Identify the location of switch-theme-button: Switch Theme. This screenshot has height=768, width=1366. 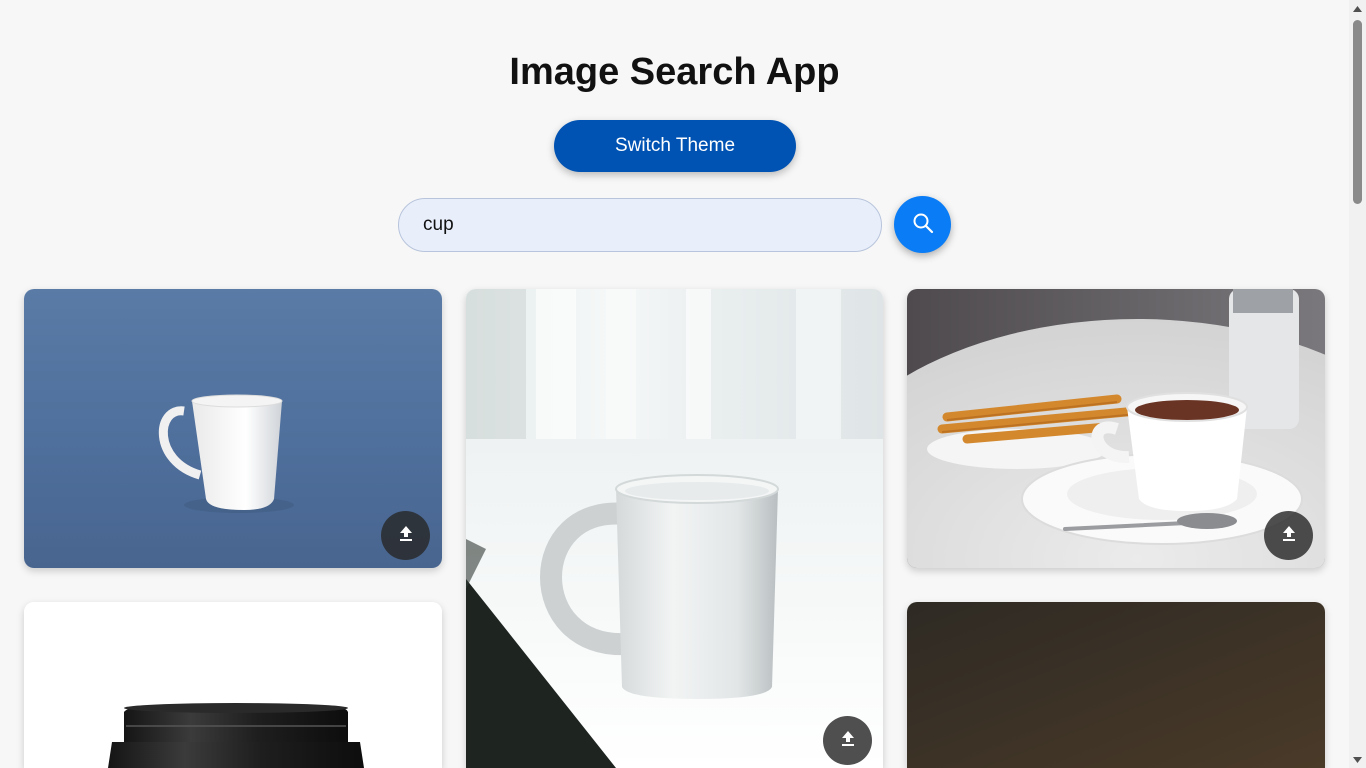
(675, 146).